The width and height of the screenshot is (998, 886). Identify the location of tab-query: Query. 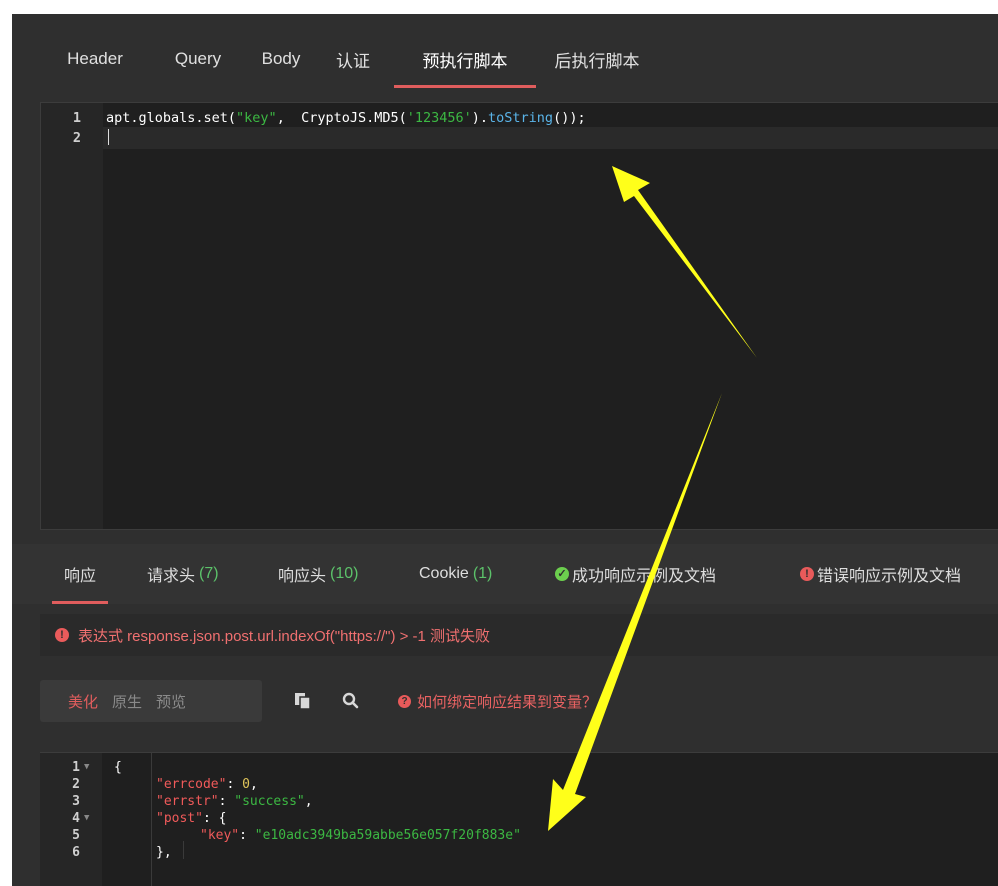
(198, 59).